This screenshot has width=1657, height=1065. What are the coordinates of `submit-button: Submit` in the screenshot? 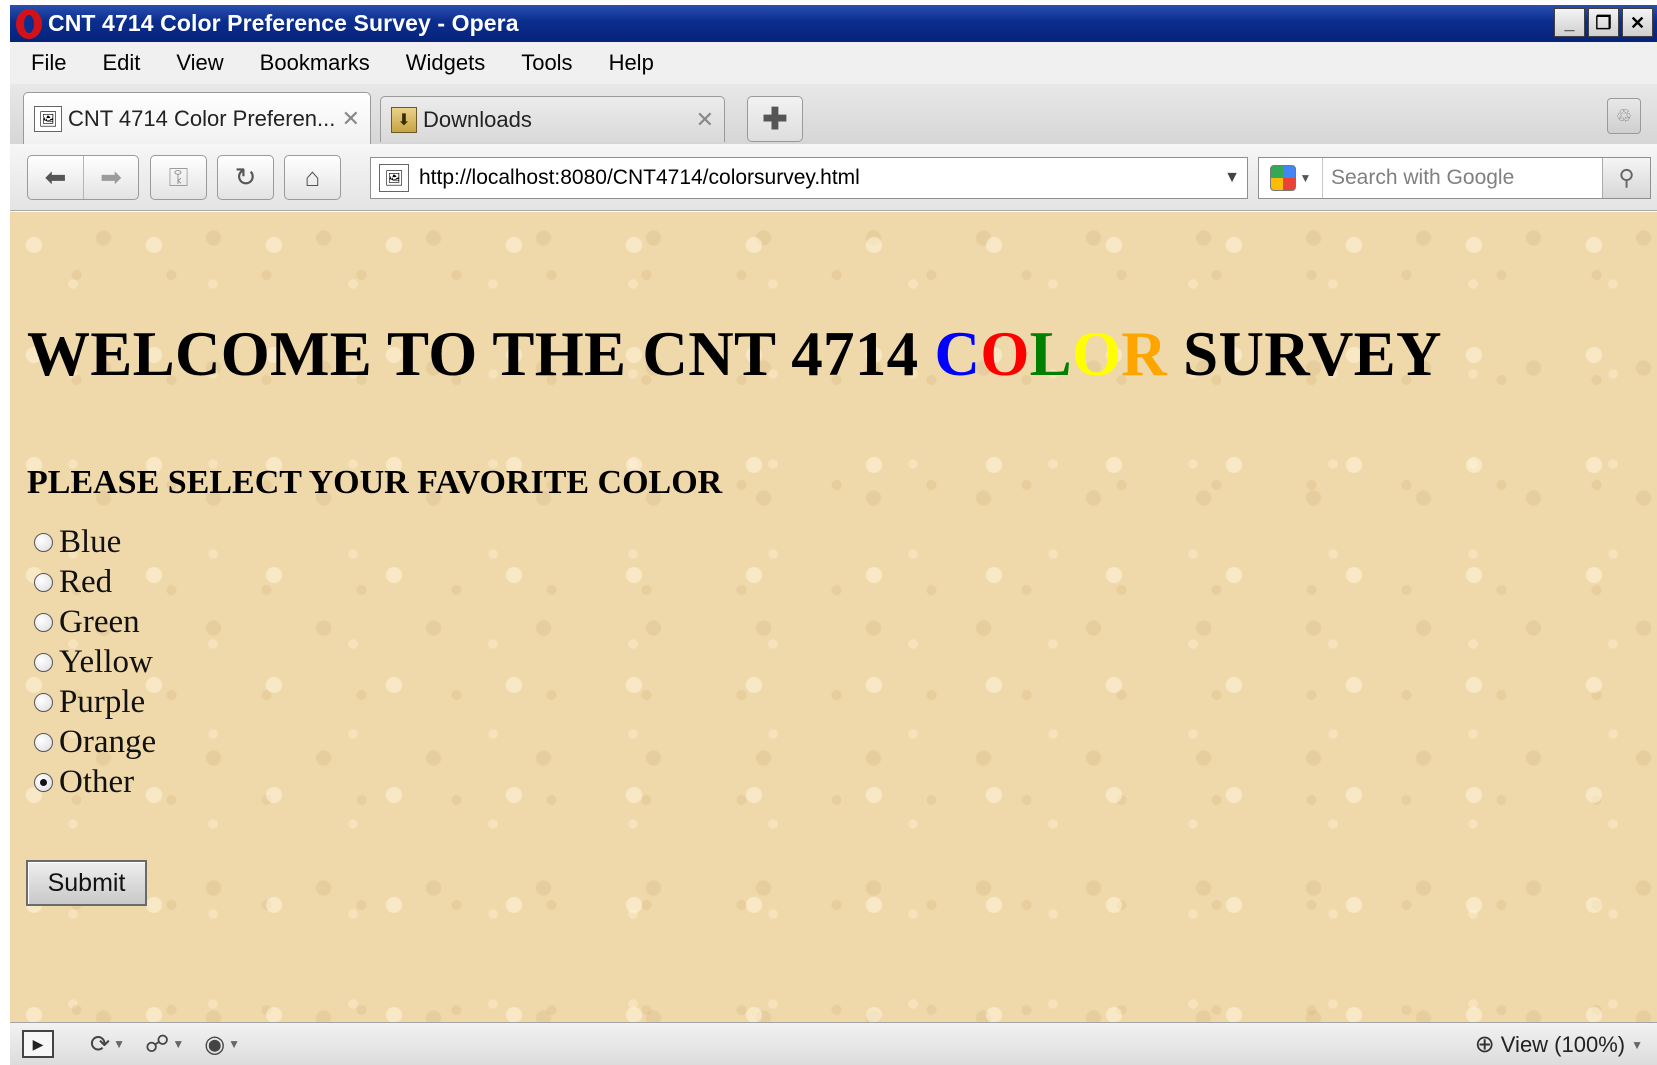 It's located at (86, 883).